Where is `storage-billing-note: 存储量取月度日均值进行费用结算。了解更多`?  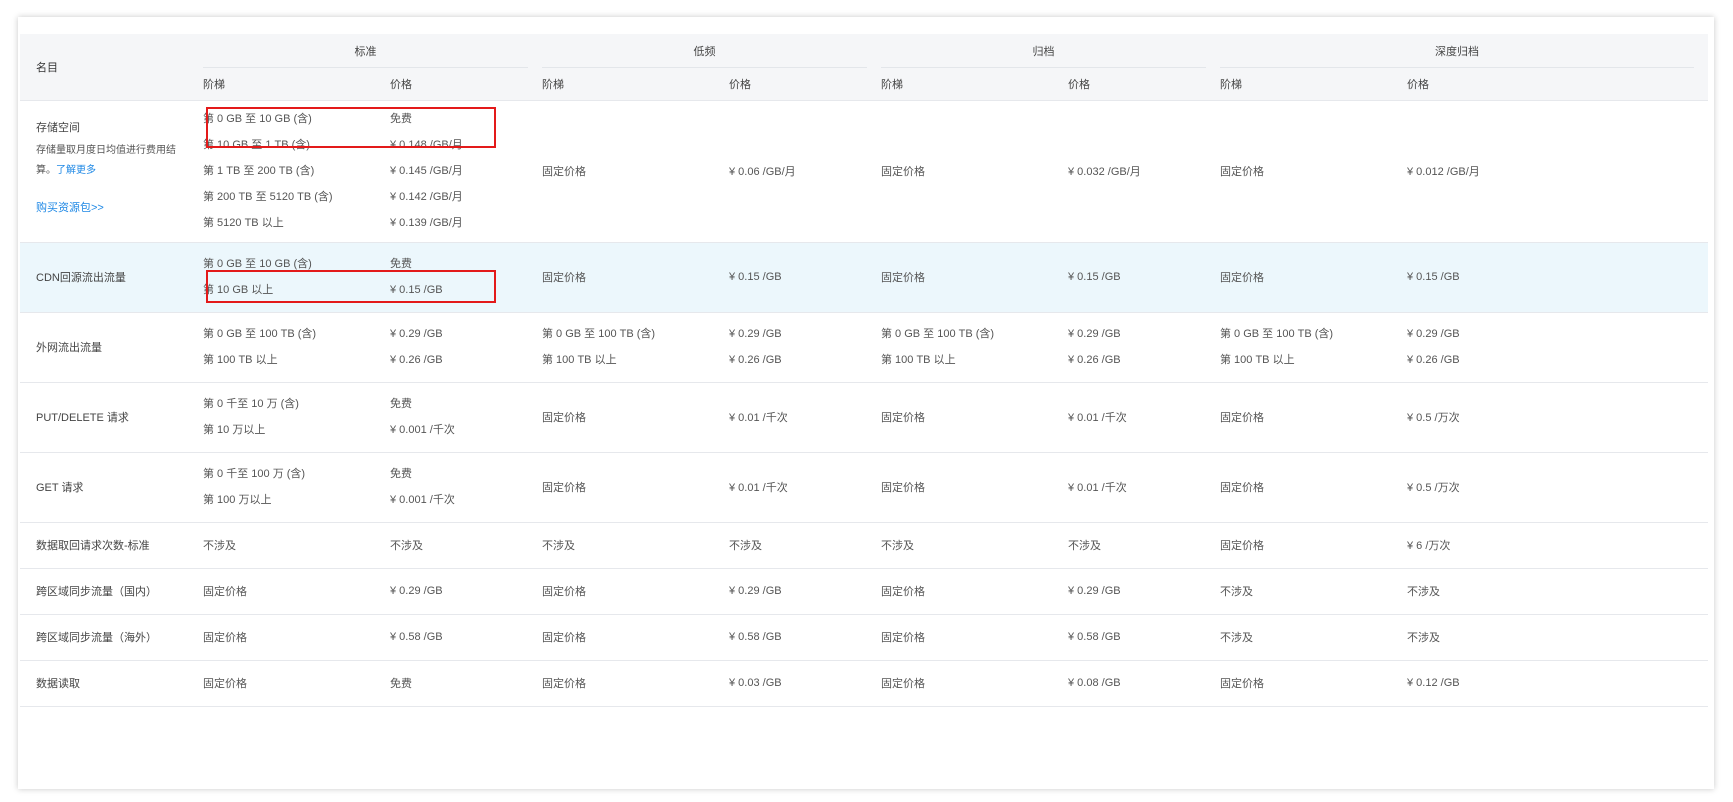
storage-billing-note: 存储量取月度日均值进行费用结算。了解更多 is located at coordinates (106, 160).